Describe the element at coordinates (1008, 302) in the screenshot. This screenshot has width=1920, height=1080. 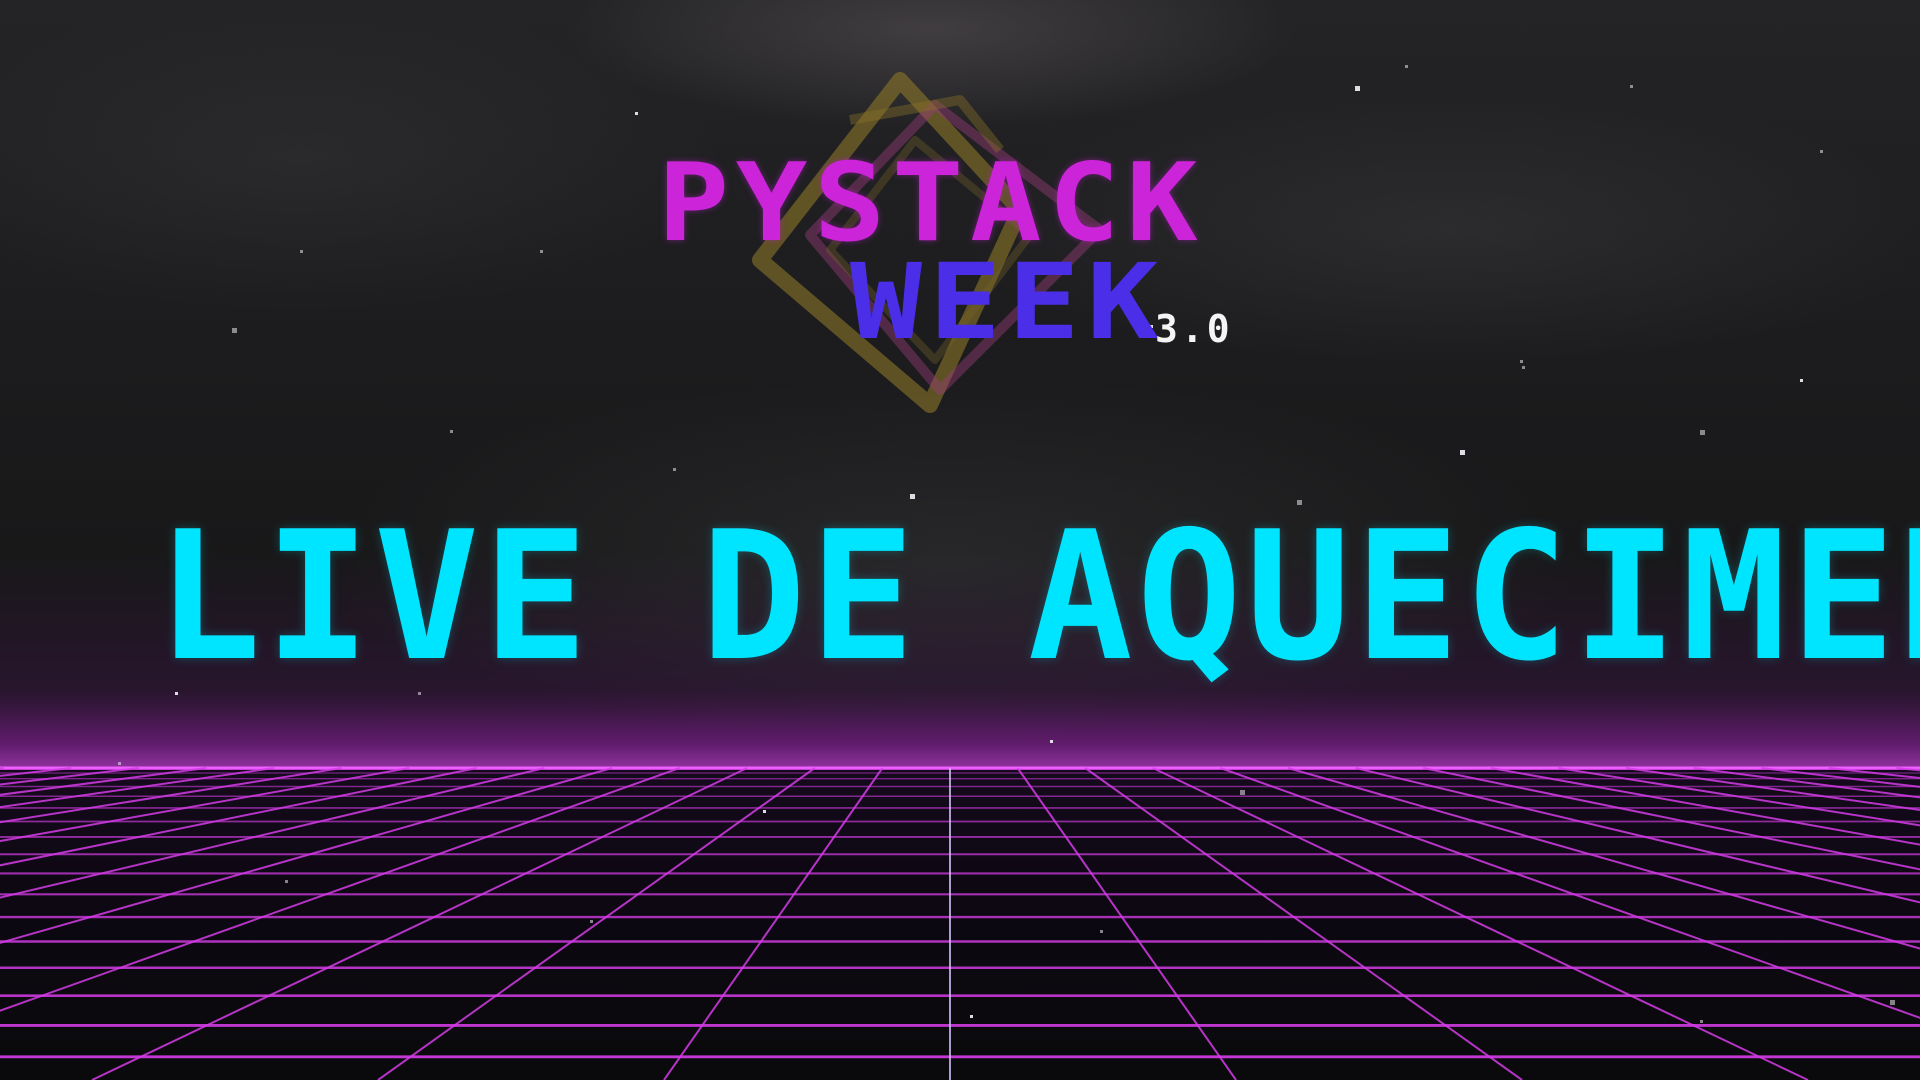
I see `logo-week: WEEK` at that location.